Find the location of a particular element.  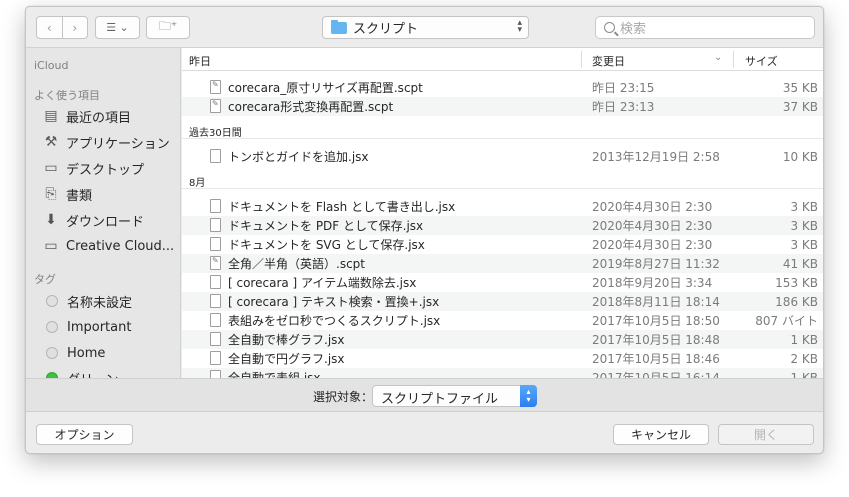

sidebar-item-desktop: ▭ デスクトップ is located at coordinates (93, 168).